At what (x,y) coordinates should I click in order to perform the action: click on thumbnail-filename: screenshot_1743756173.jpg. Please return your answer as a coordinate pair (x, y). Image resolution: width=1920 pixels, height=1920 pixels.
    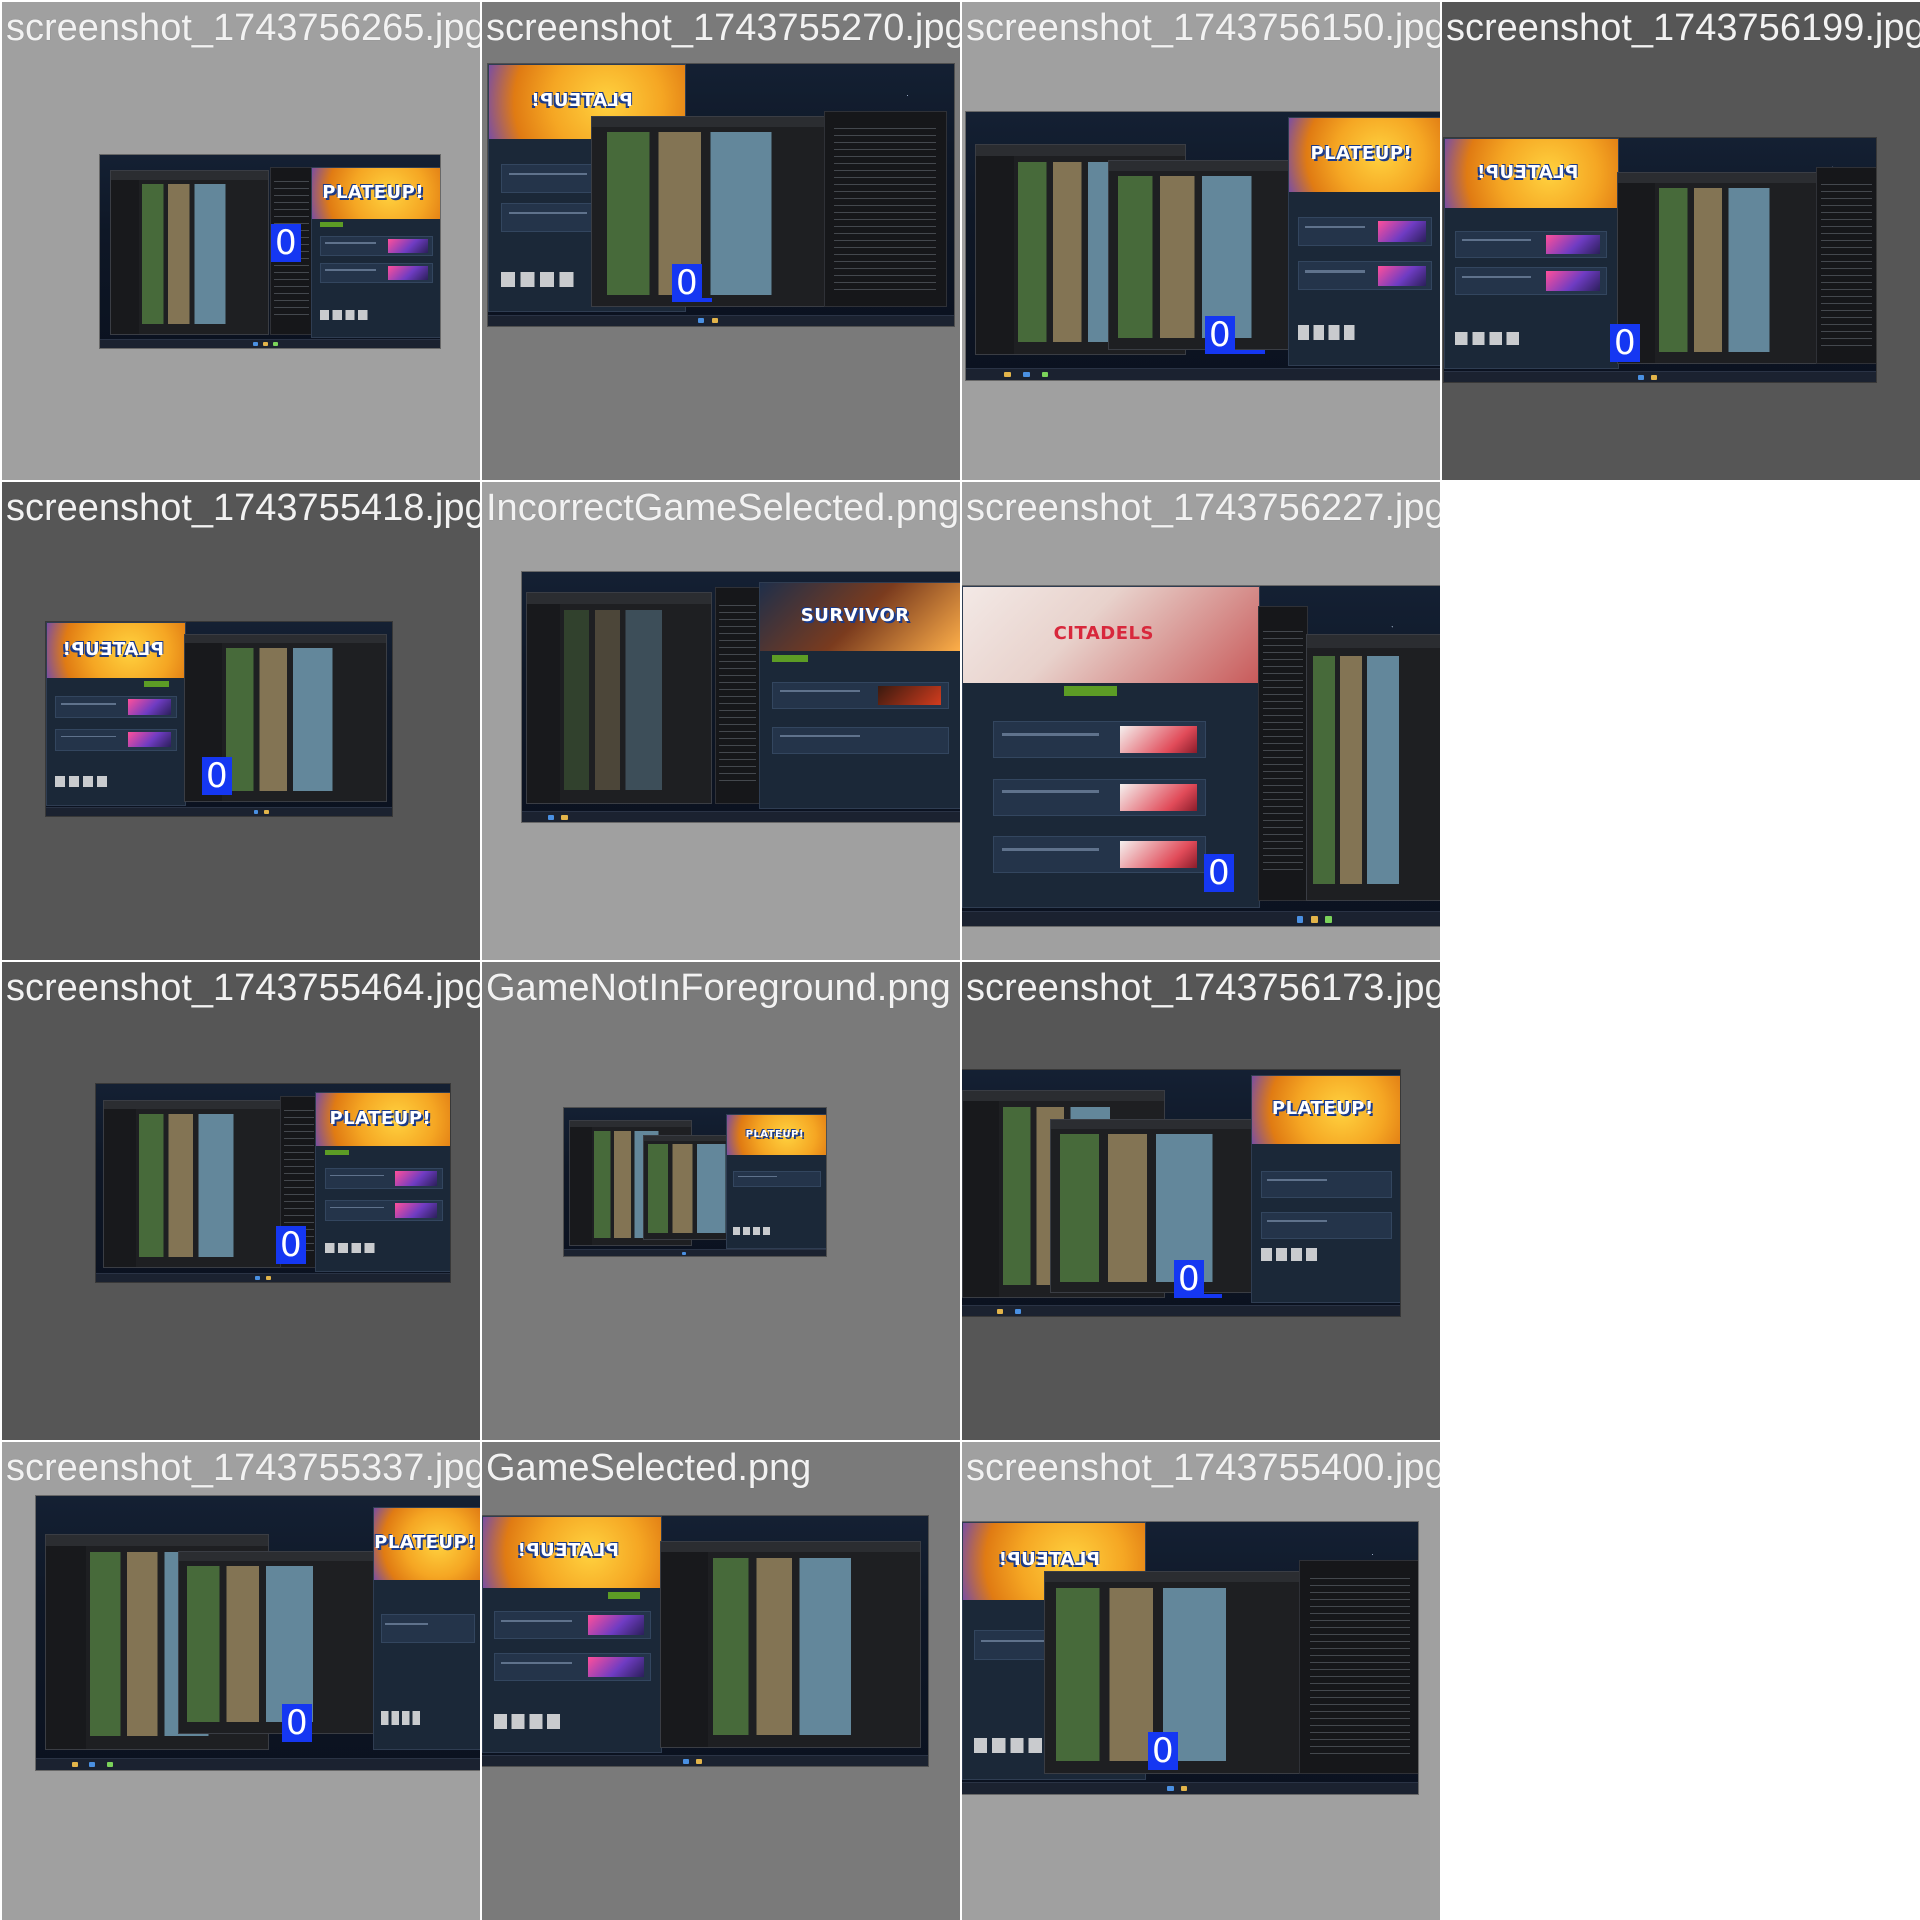
    Looking at the image, I should click on (1203, 988).